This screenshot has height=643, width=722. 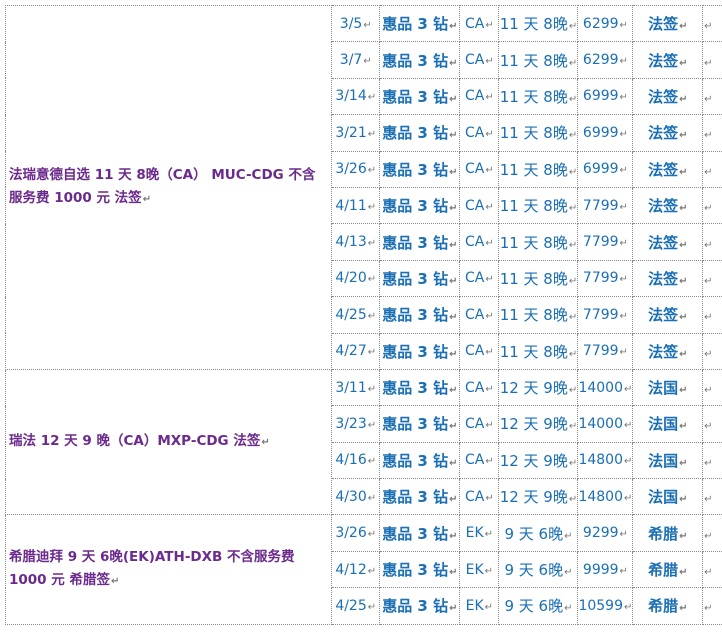 What do you see at coordinates (355, 278) in the screenshot?
I see `date-cell: 4/20↵` at bounding box center [355, 278].